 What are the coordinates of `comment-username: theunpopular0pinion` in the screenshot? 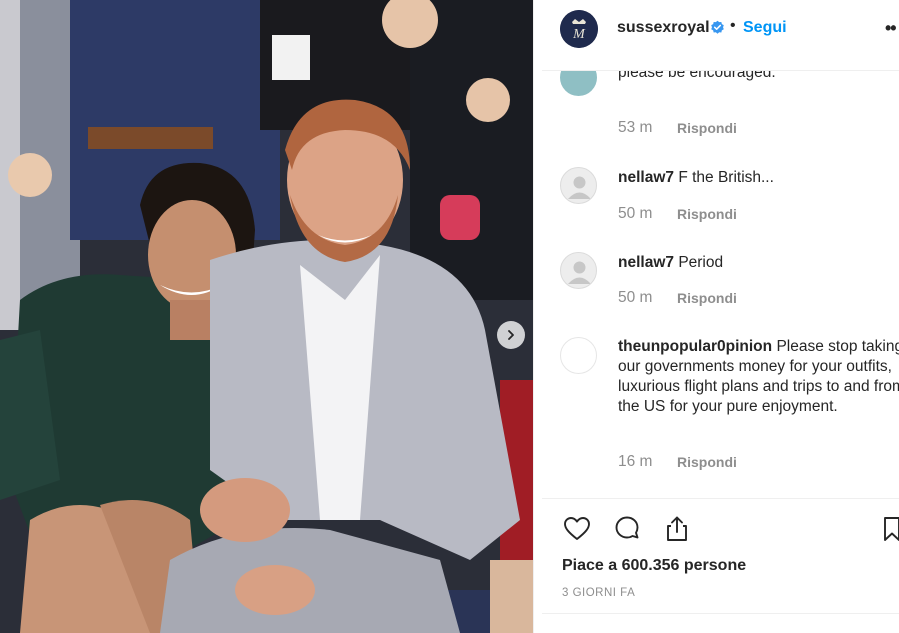 It's located at (695, 346).